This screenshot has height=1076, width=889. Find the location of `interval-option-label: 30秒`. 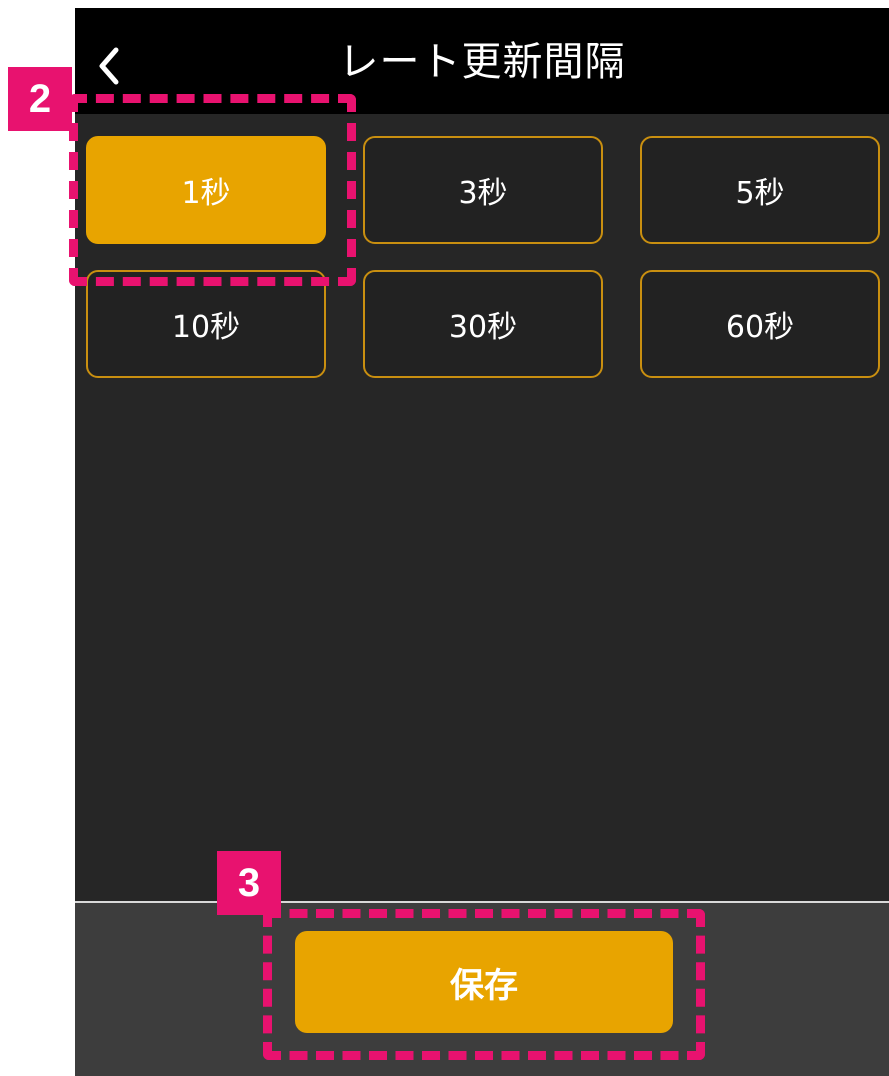

interval-option-label: 30秒 is located at coordinates (483, 327).